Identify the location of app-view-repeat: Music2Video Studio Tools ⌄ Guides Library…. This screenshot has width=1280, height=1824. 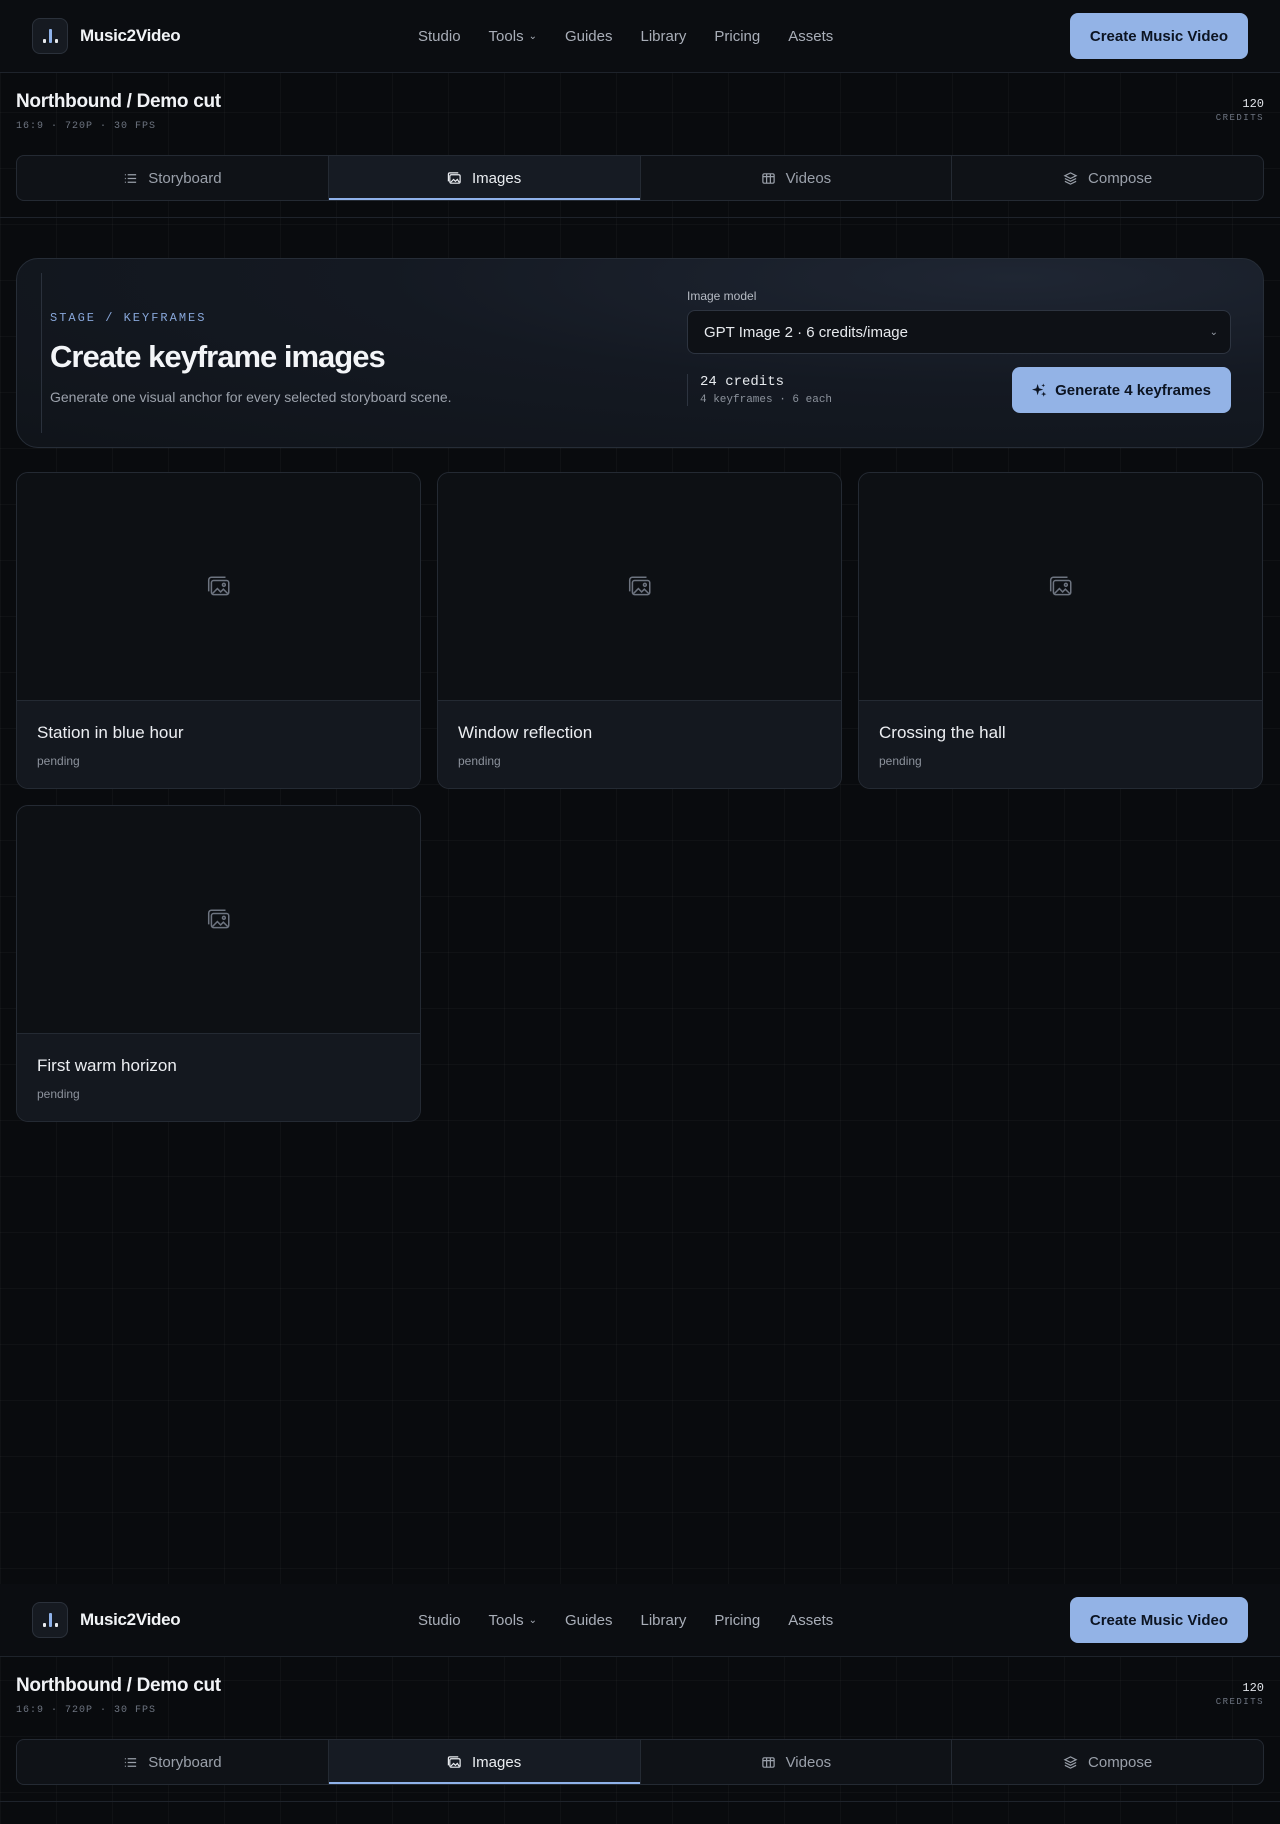
(640, 1704).